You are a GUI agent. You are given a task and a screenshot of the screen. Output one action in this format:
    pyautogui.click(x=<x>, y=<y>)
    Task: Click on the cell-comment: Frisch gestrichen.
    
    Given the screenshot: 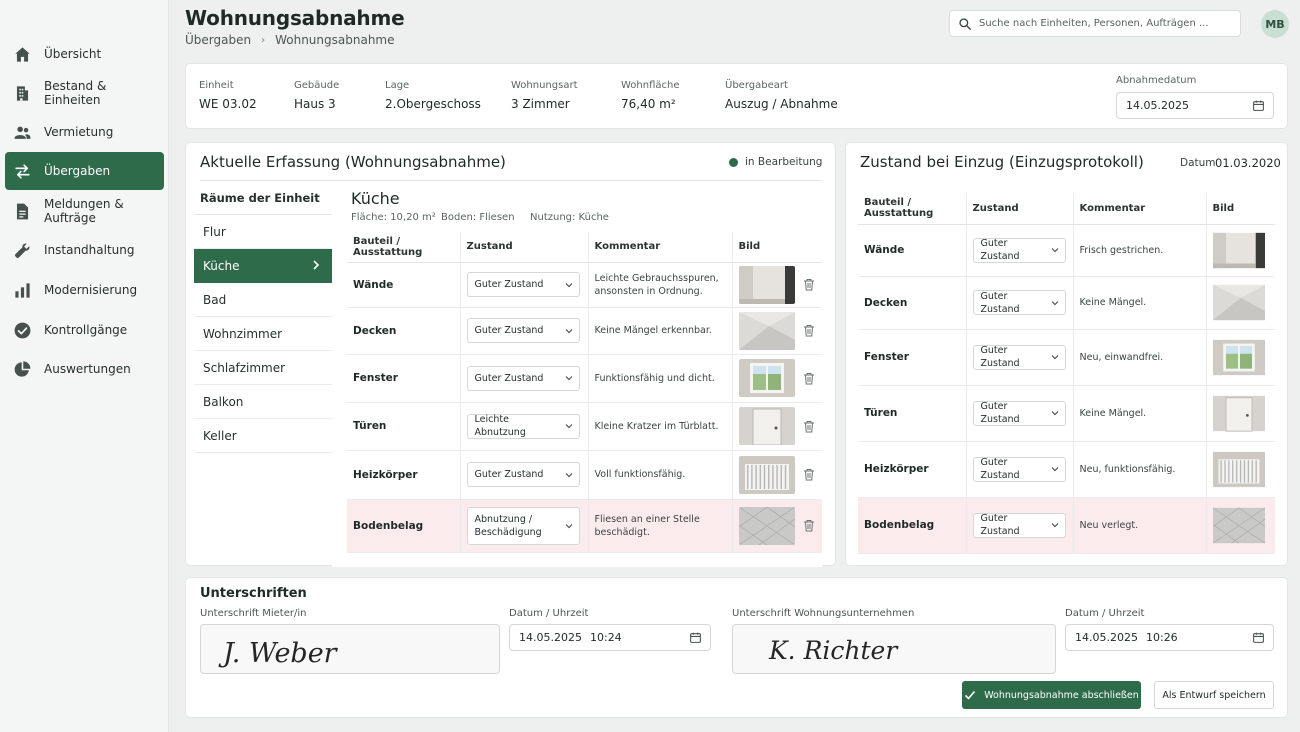 What is the action you would take?
    pyautogui.click(x=1139, y=250)
    